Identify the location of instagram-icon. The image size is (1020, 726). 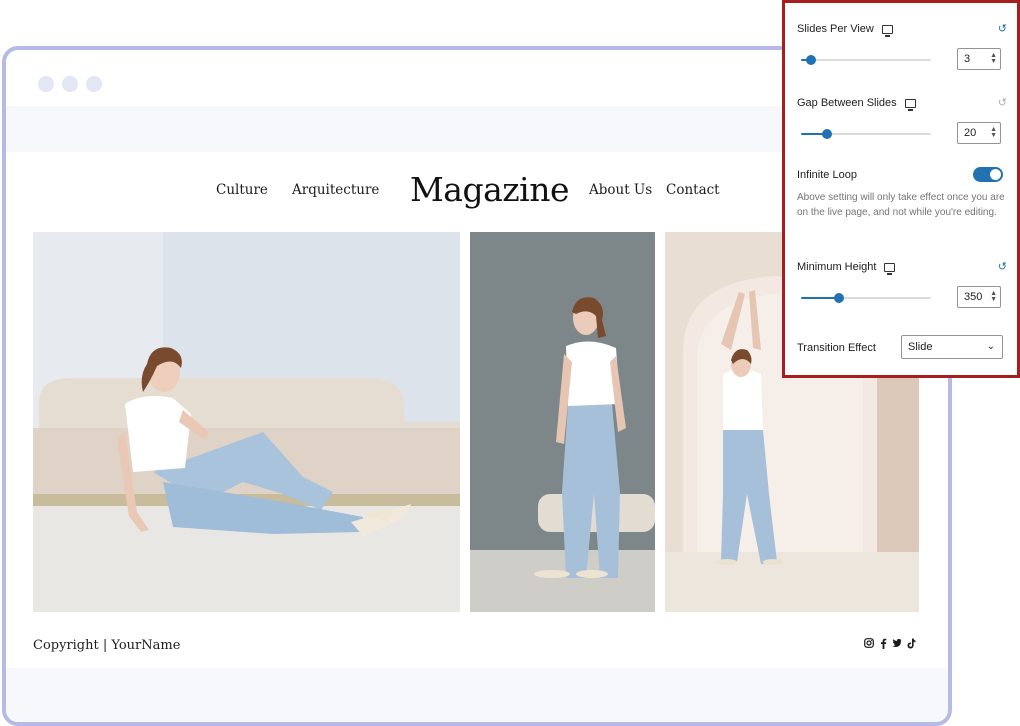
(869, 643).